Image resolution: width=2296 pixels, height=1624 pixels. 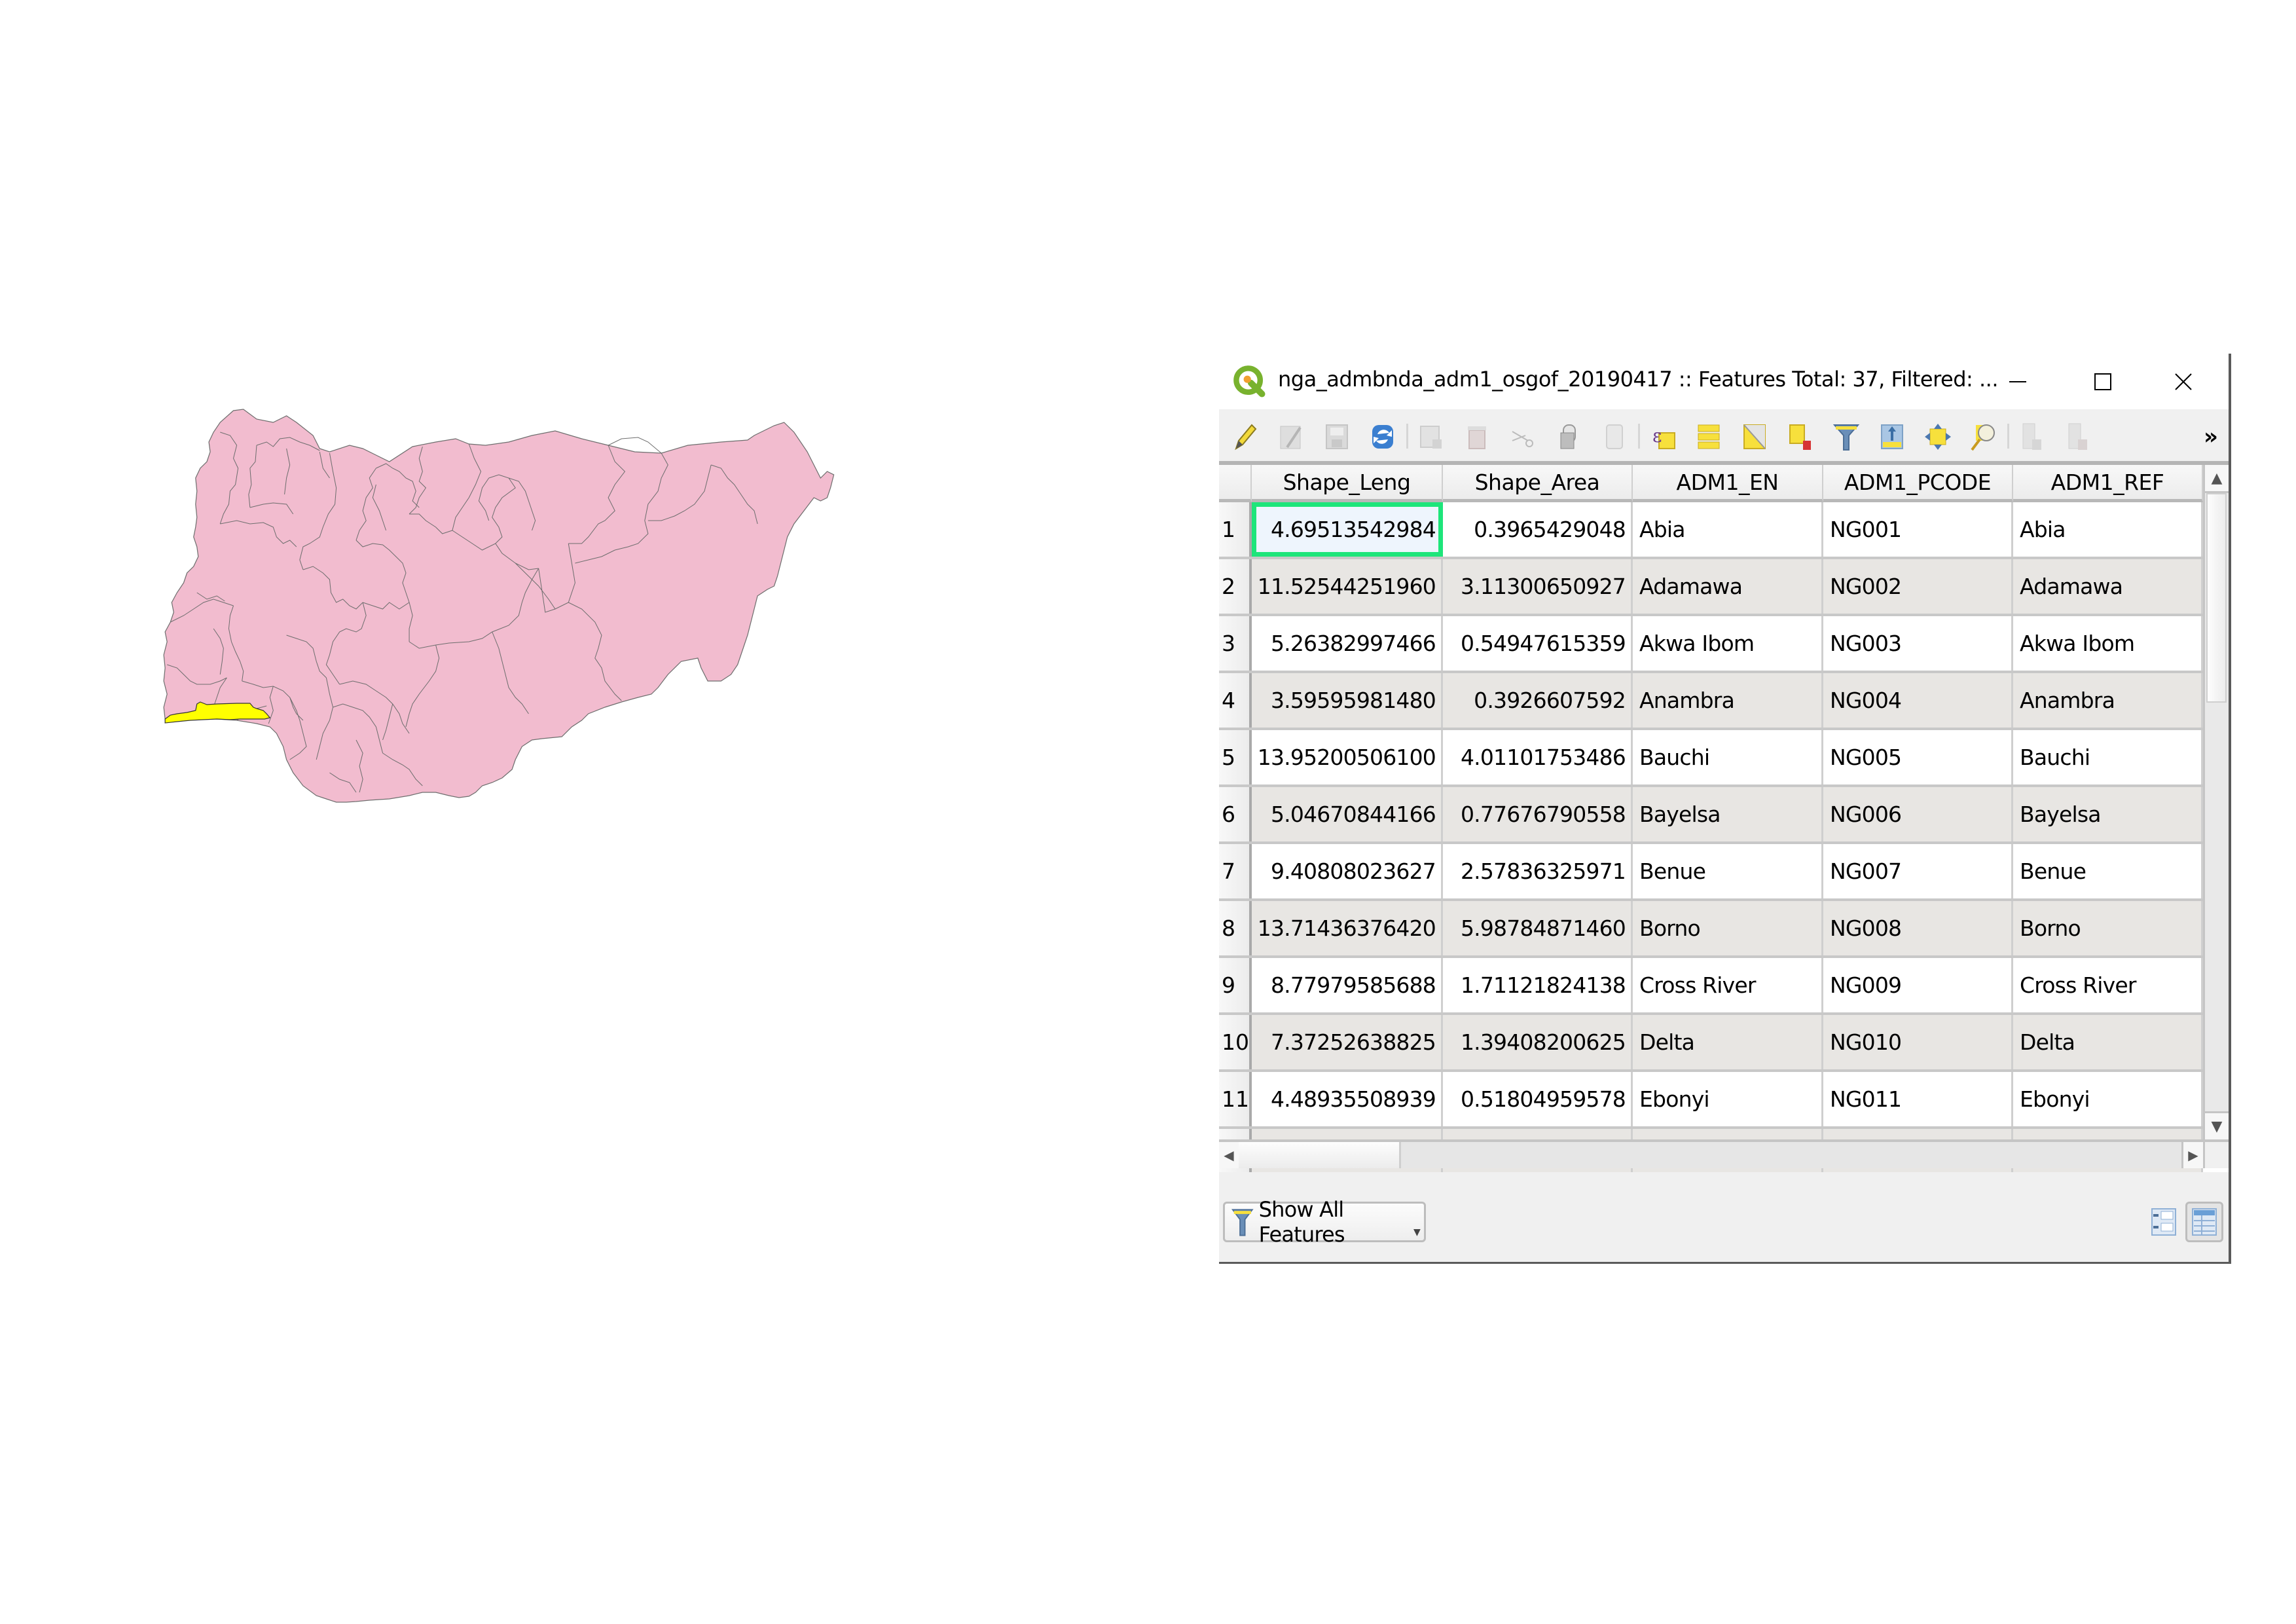 What do you see at coordinates (1918, 586) in the screenshot?
I see `cell-adm1-pcode: NG002` at bounding box center [1918, 586].